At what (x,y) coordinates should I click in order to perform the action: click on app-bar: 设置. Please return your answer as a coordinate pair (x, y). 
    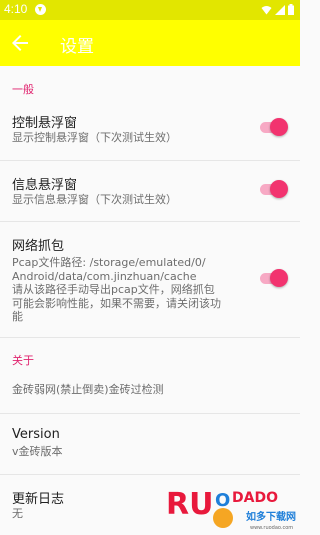
    Looking at the image, I should click on (150, 43).